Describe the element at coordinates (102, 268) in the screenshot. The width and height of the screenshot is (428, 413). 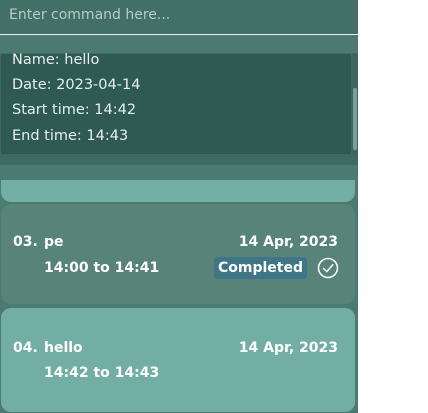
I see `task-time: 14:00 to 14:41` at that location.